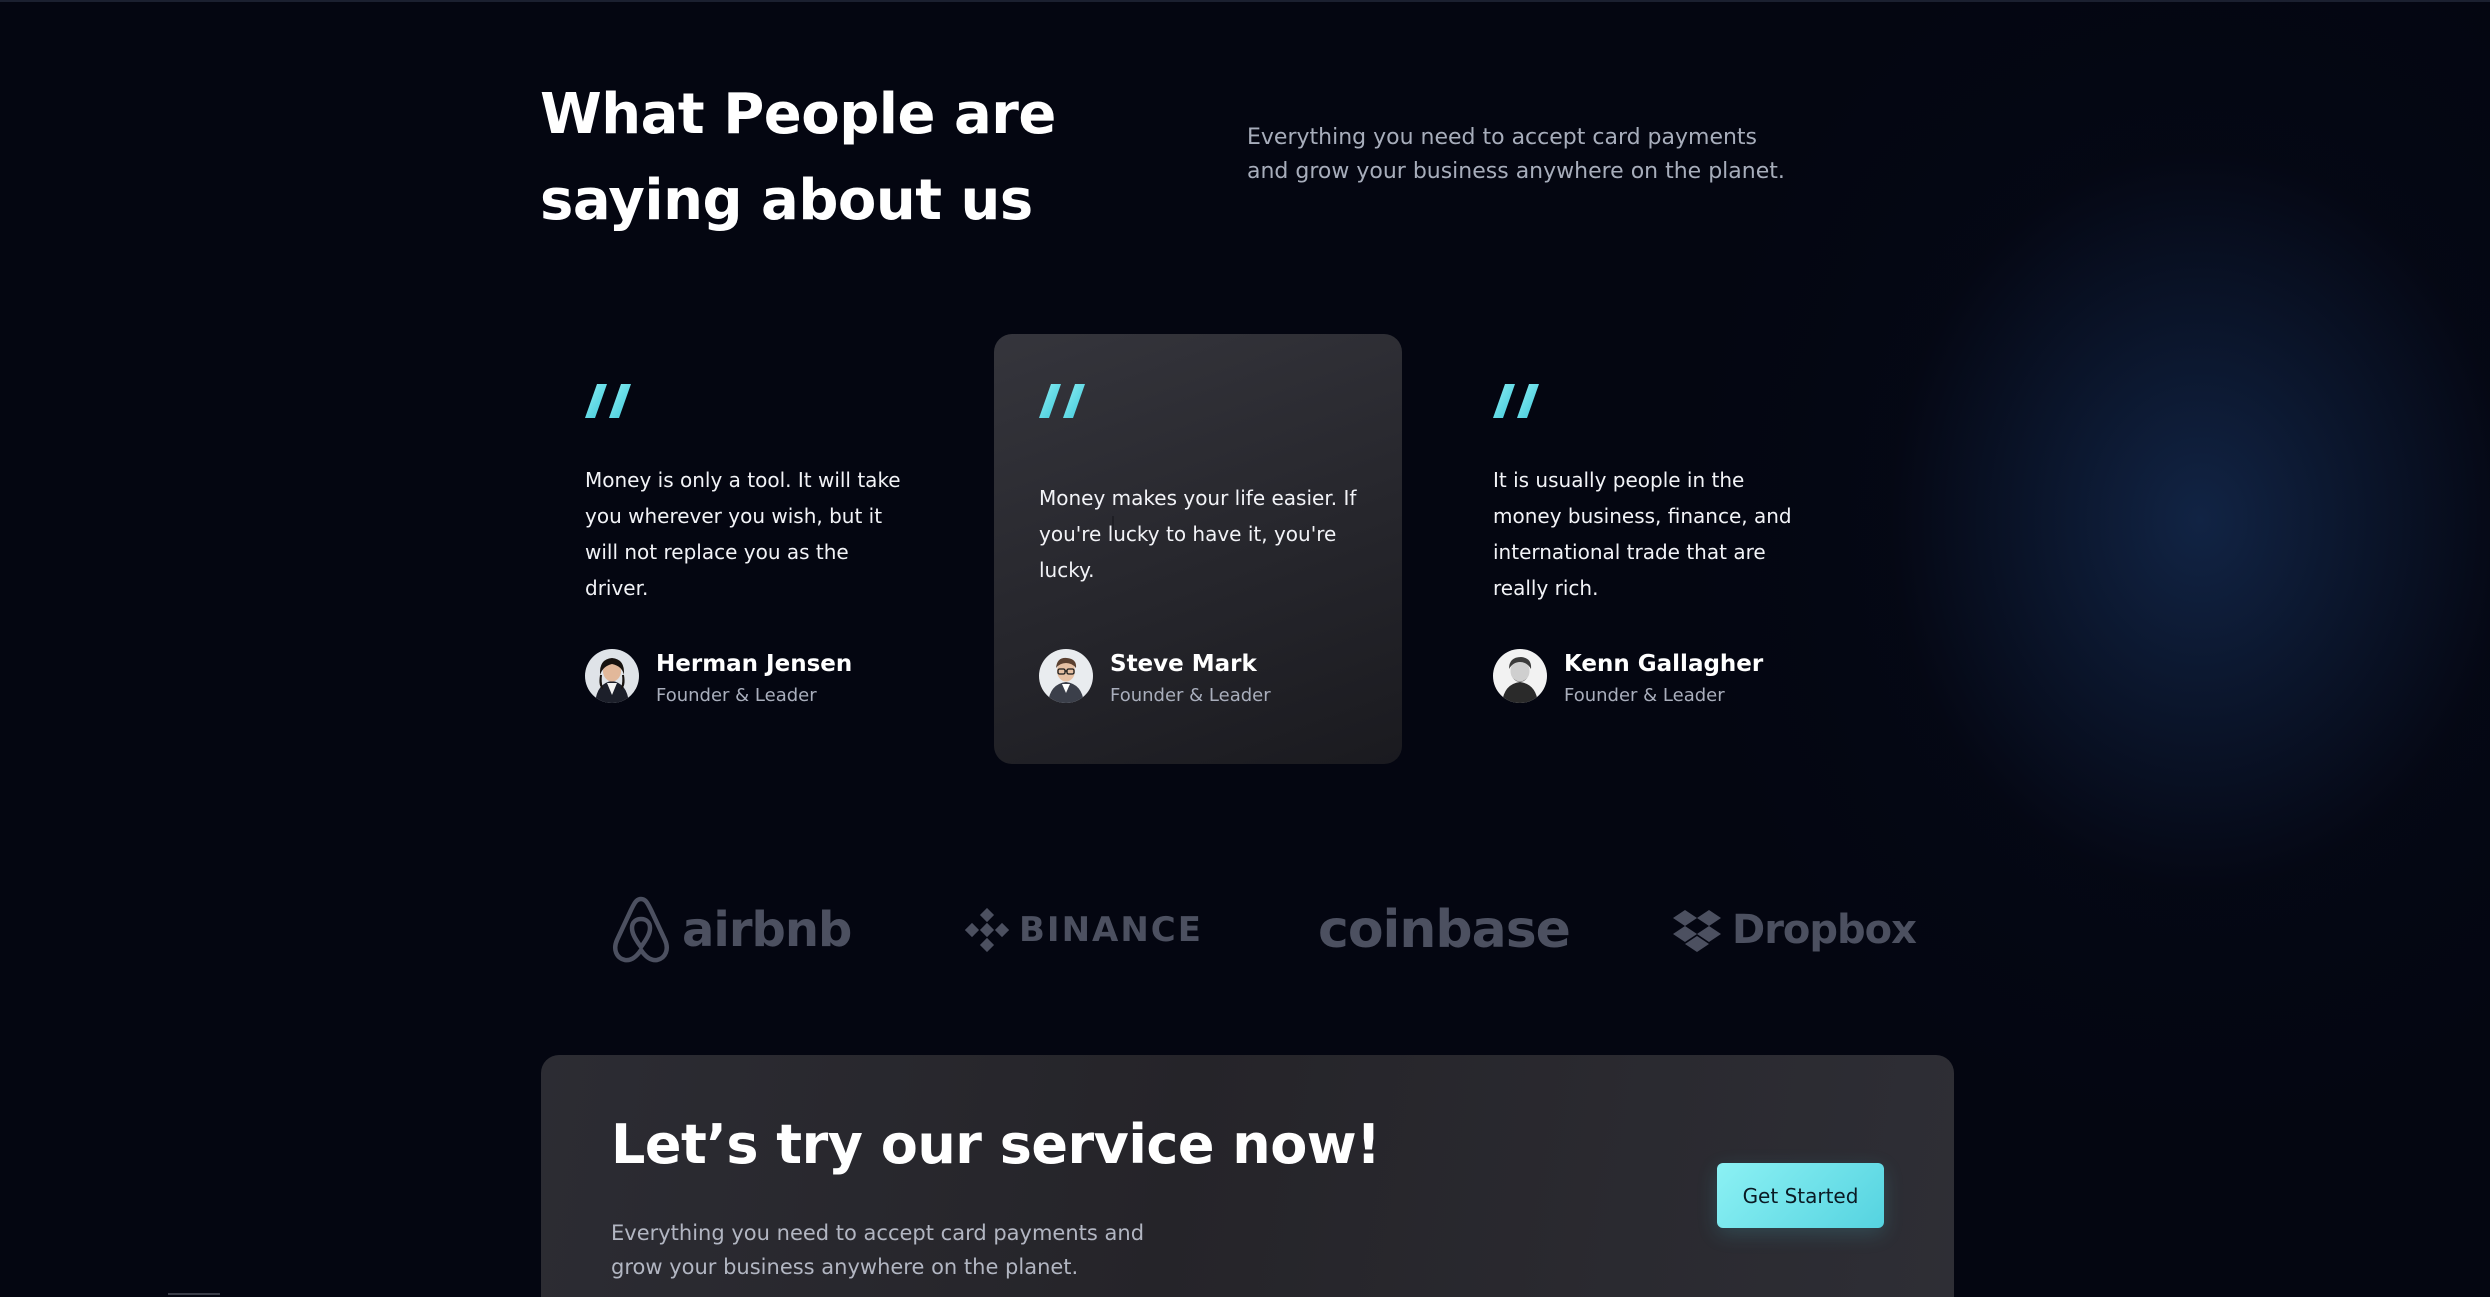 This screenshot has height=1297, width=2490. What do you see at coordinates (1183, 664) in the screenshot?
I see `author-name: Steve Mark` at bounding box center [1183, 664].